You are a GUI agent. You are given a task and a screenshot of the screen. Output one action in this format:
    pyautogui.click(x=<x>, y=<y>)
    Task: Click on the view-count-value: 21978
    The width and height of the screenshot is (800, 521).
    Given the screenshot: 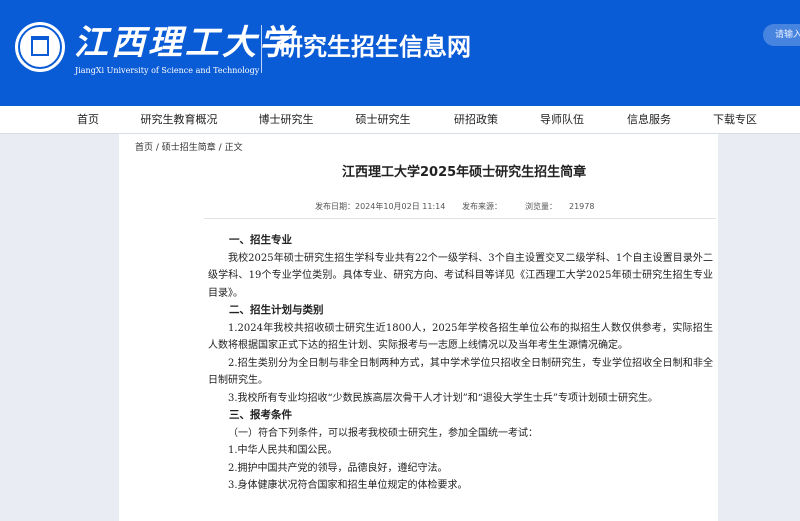 What is the action you would take?
    pyautogui.click(x=582, y=206)
    